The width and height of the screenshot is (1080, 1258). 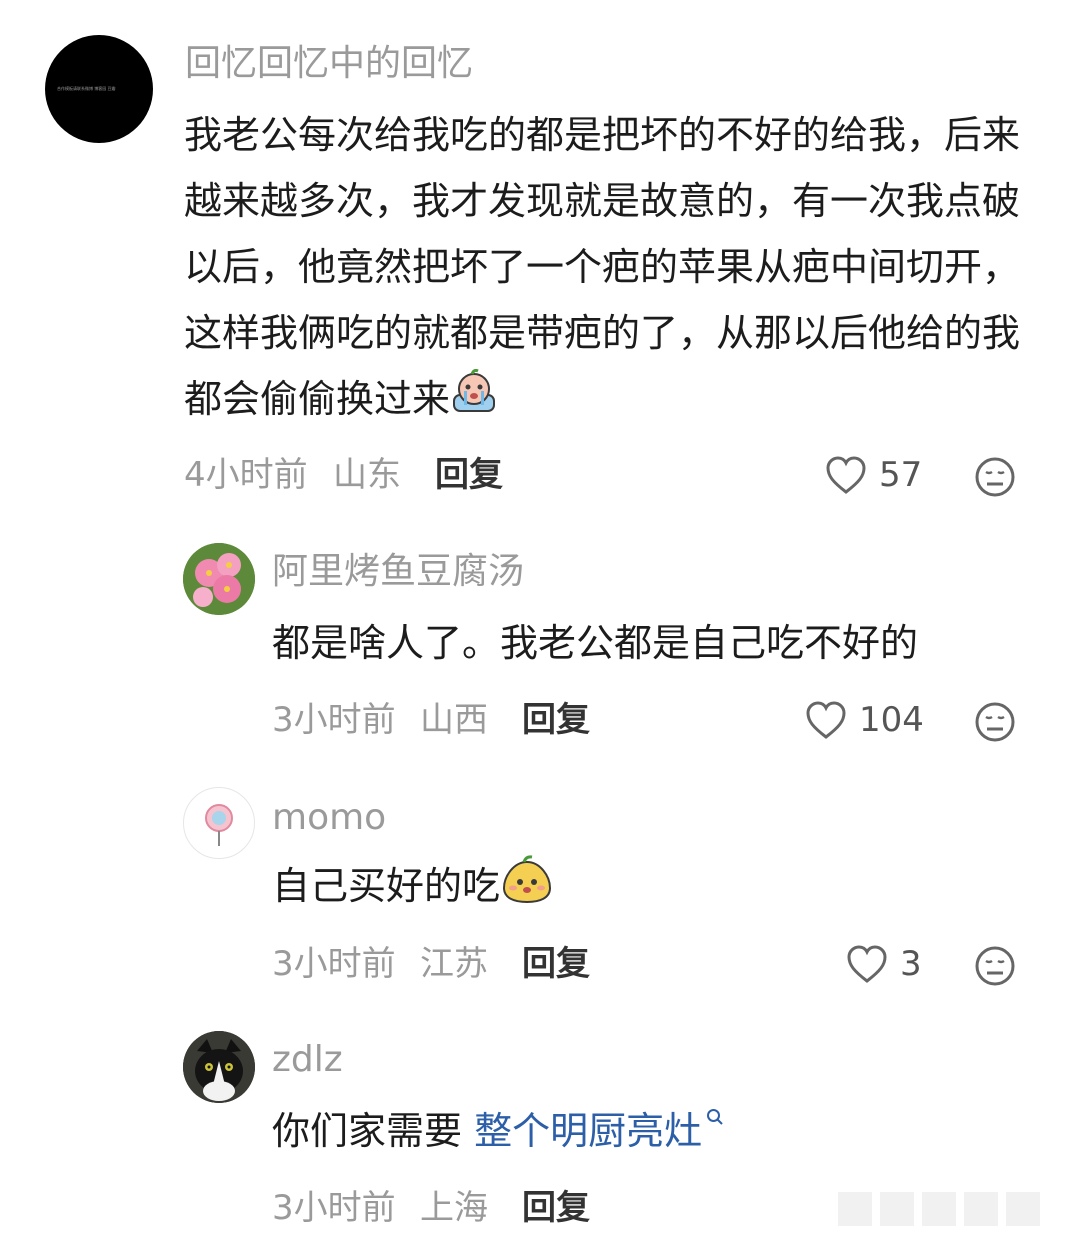 What do you see at coordinates (329, 818) in the screenshot?
I see `username: momo` at bounding box center [329, 818].